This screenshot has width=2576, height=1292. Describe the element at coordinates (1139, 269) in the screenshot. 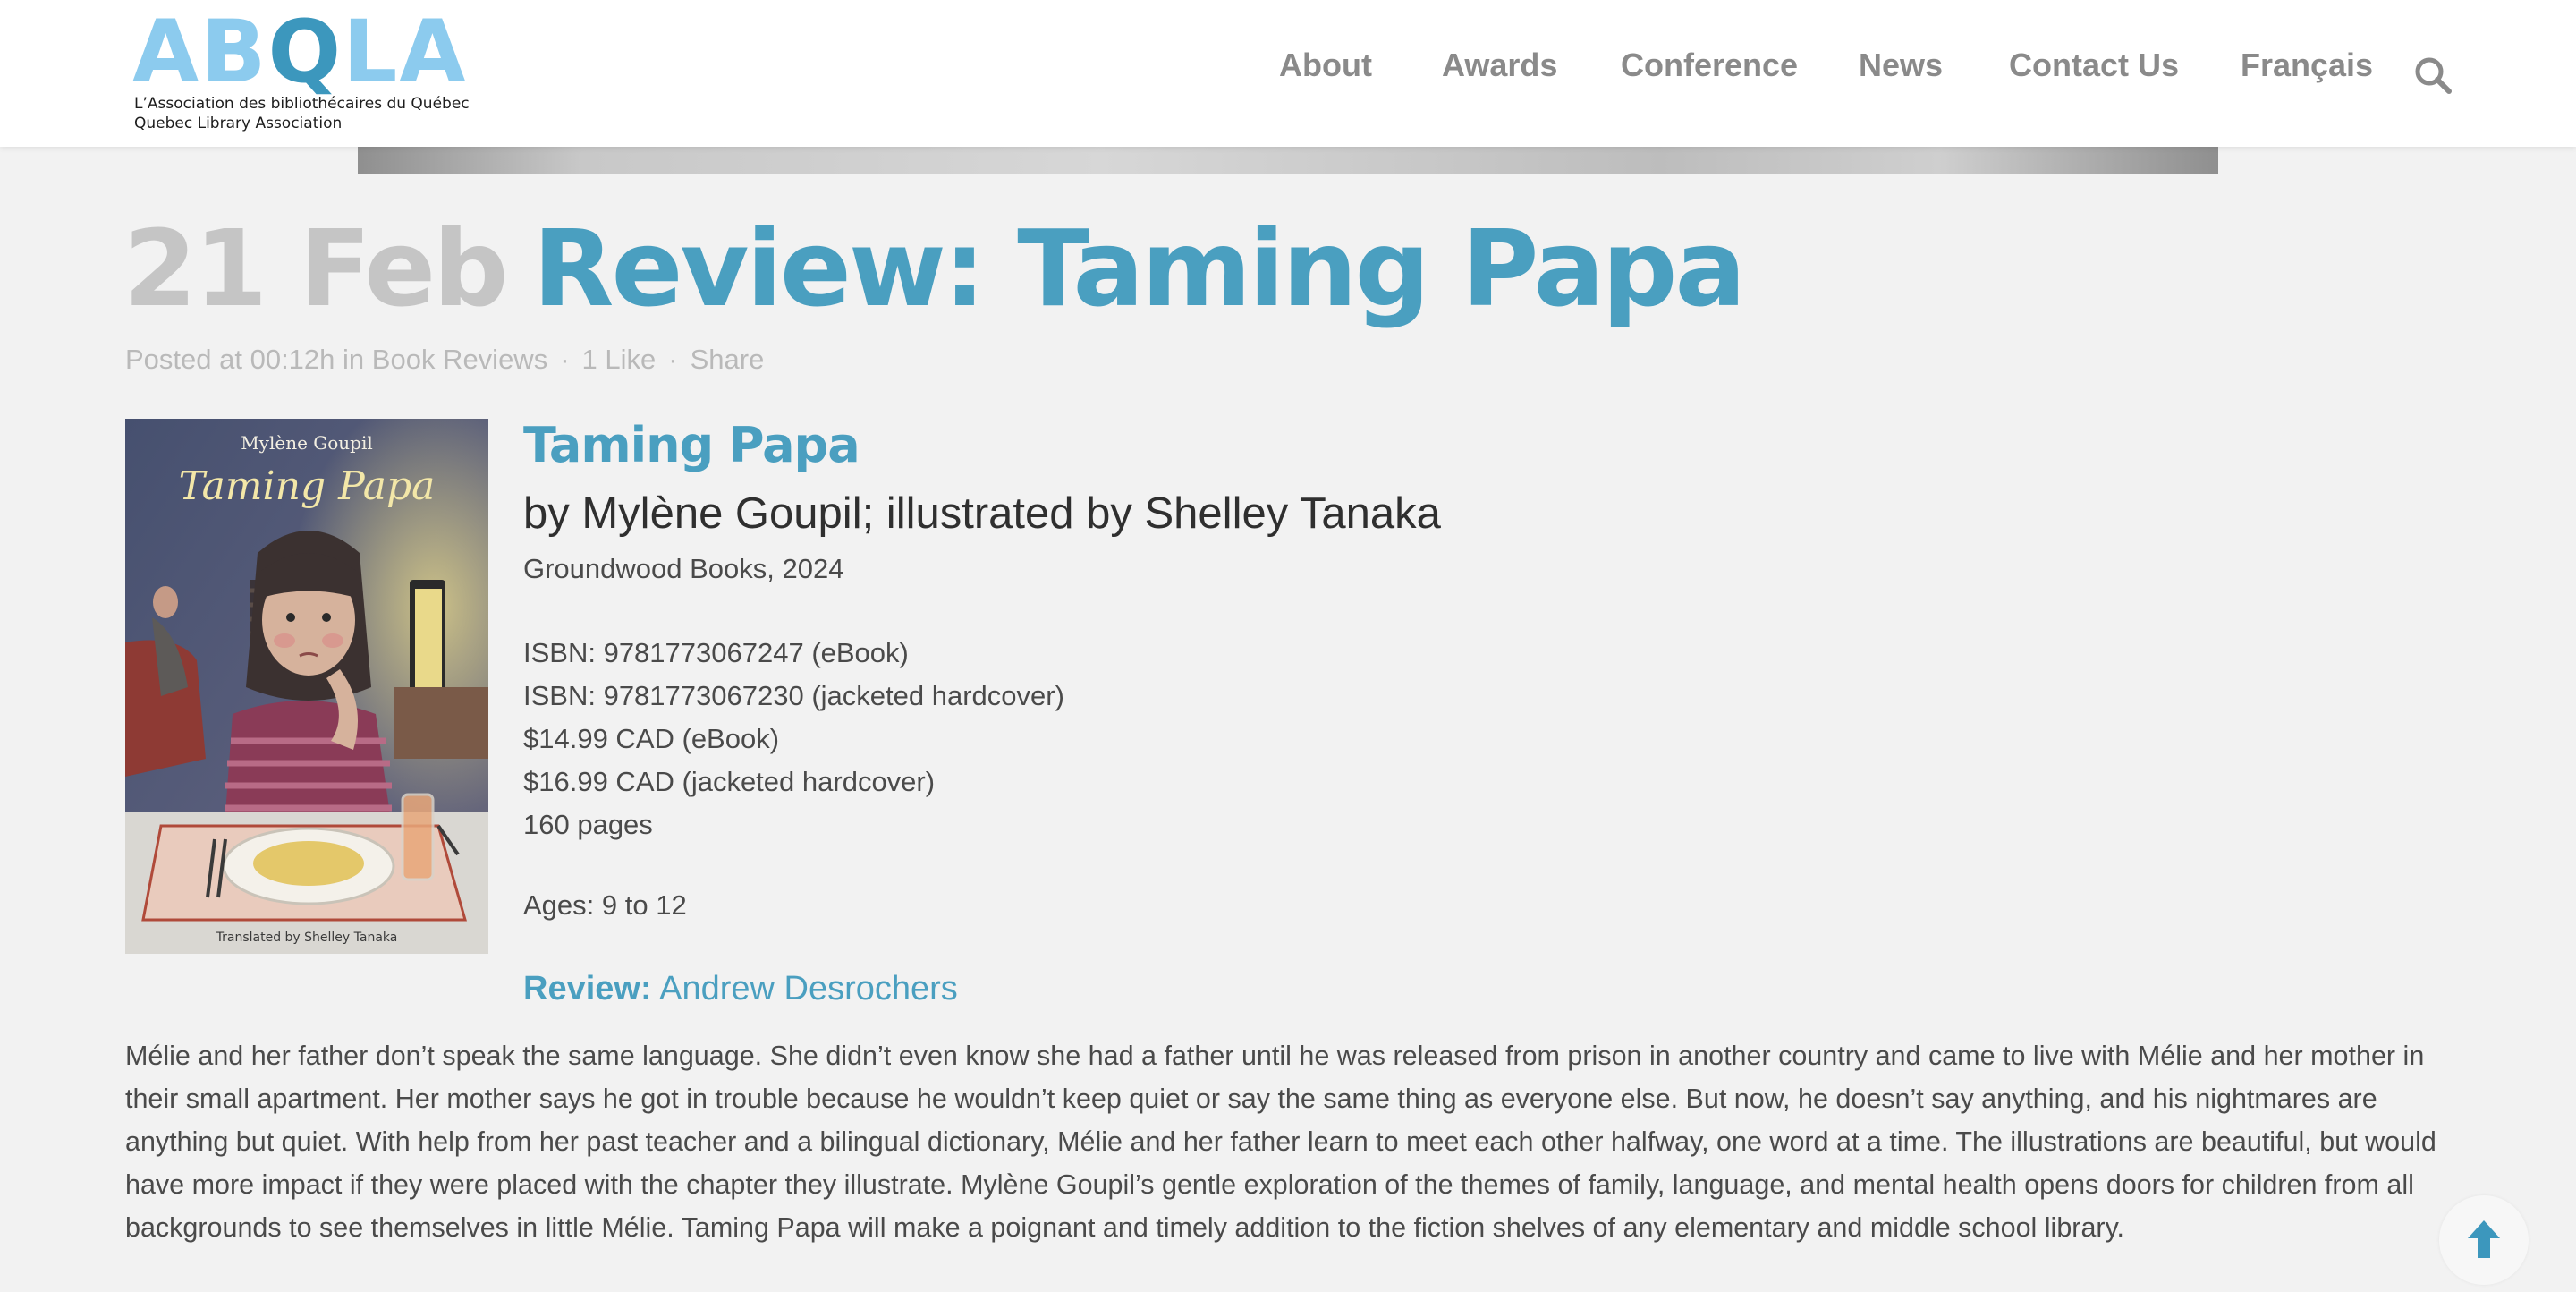

I see `page-title: Review: Taming Papa` at that location.